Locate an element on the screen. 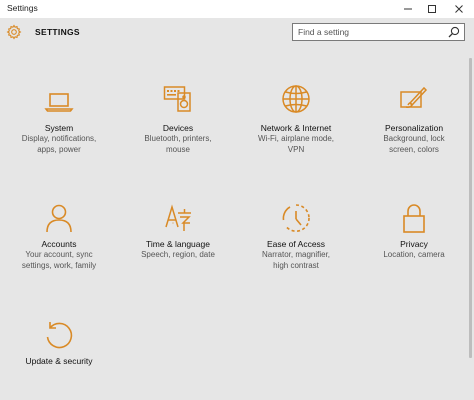  minimize-icon is located at coordinates (408, 9).